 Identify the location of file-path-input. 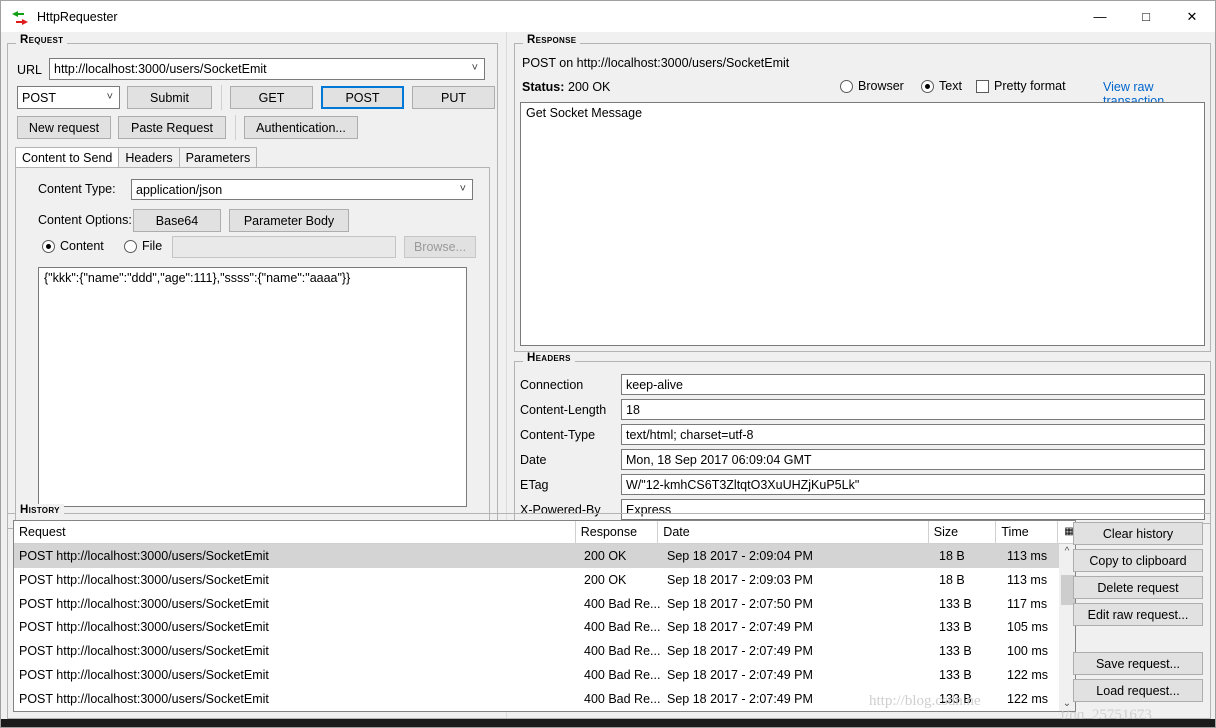
(284, 247).